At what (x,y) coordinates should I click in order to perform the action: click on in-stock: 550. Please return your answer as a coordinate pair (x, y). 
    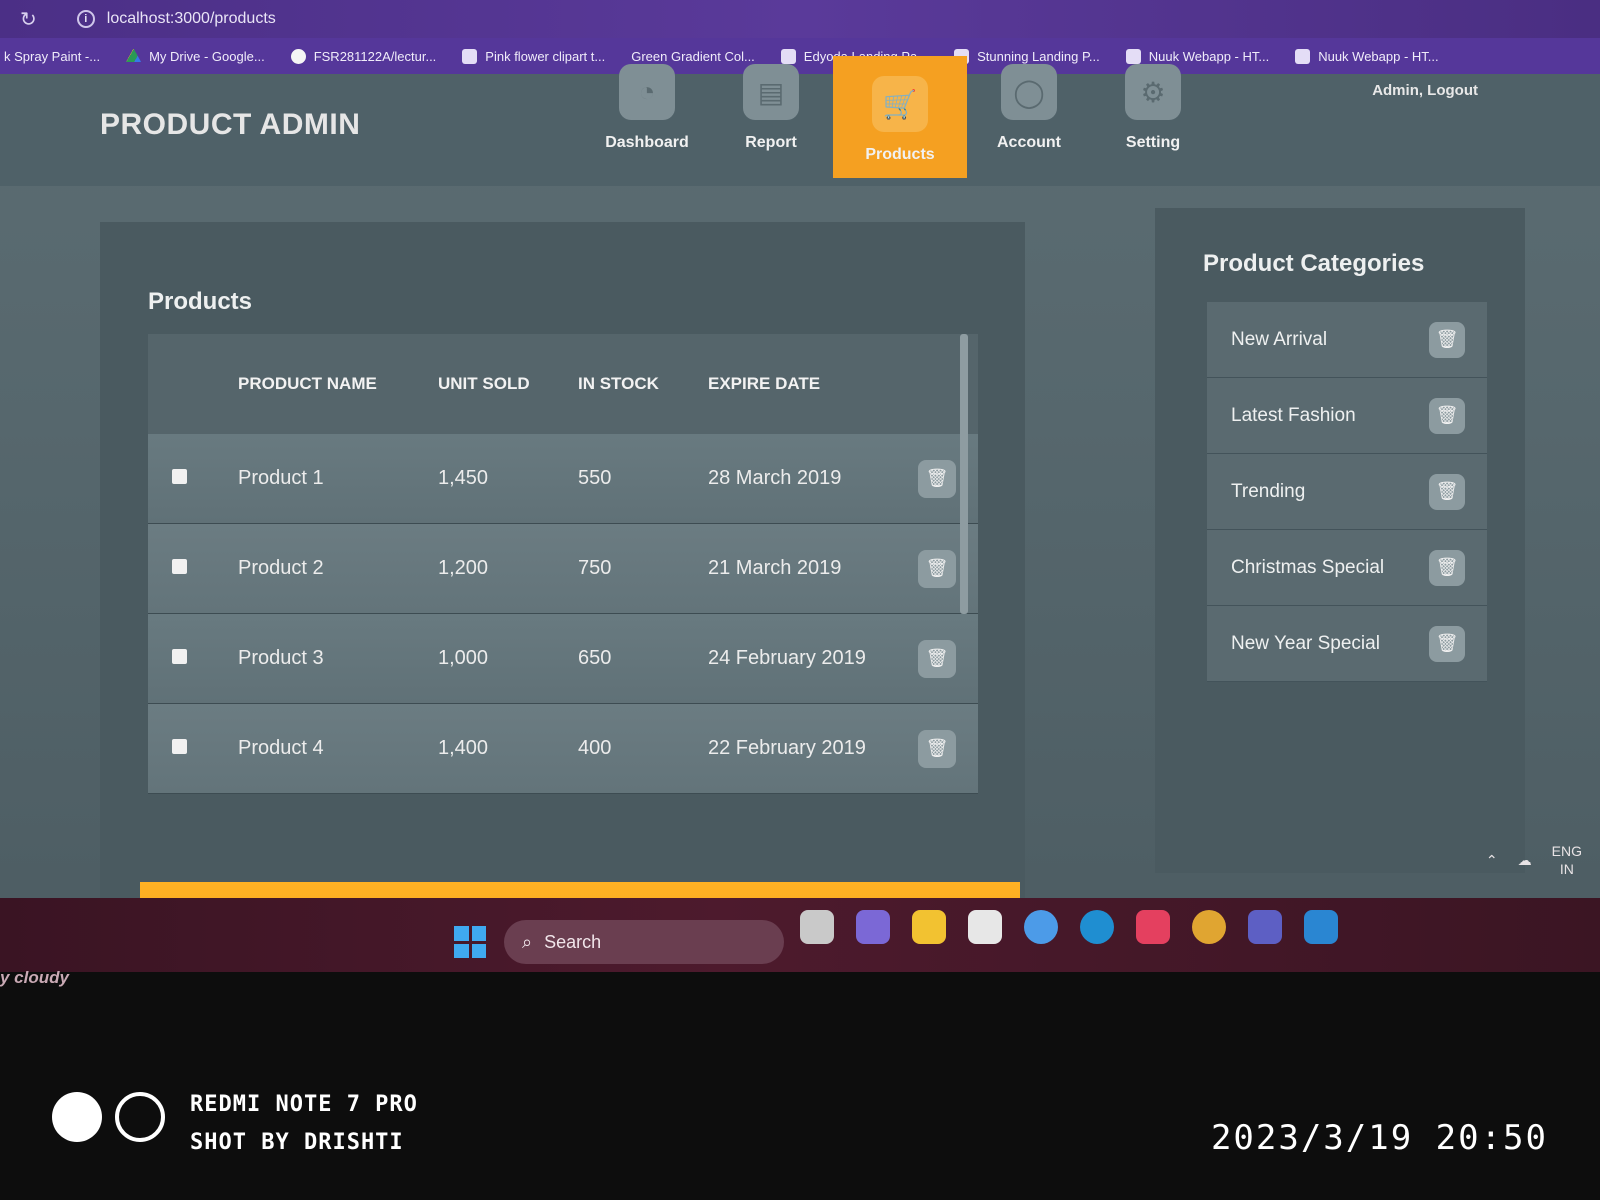
    Looking at the image, I should click on (595, 478).